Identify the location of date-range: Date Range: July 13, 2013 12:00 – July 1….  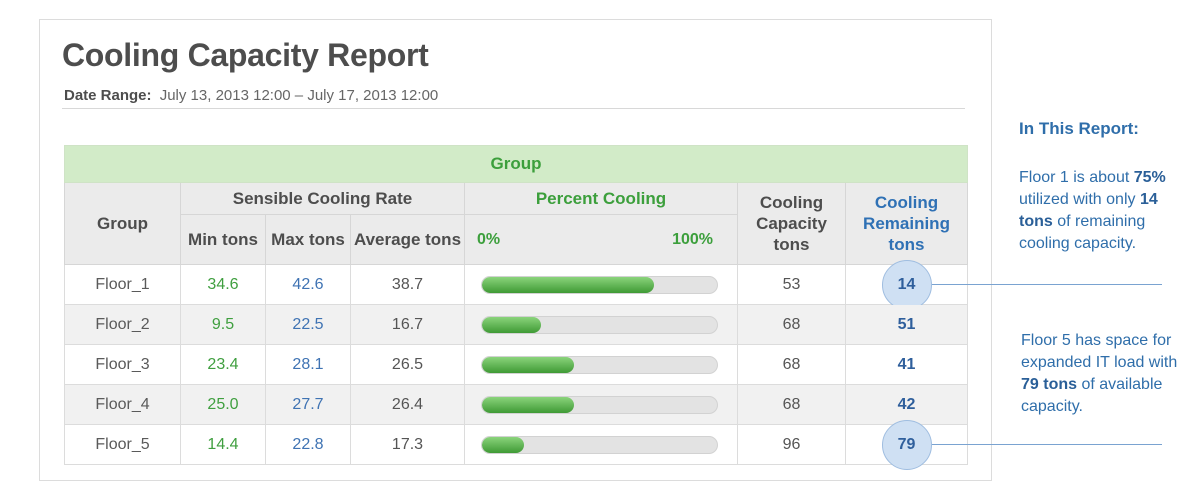
(251, 95).